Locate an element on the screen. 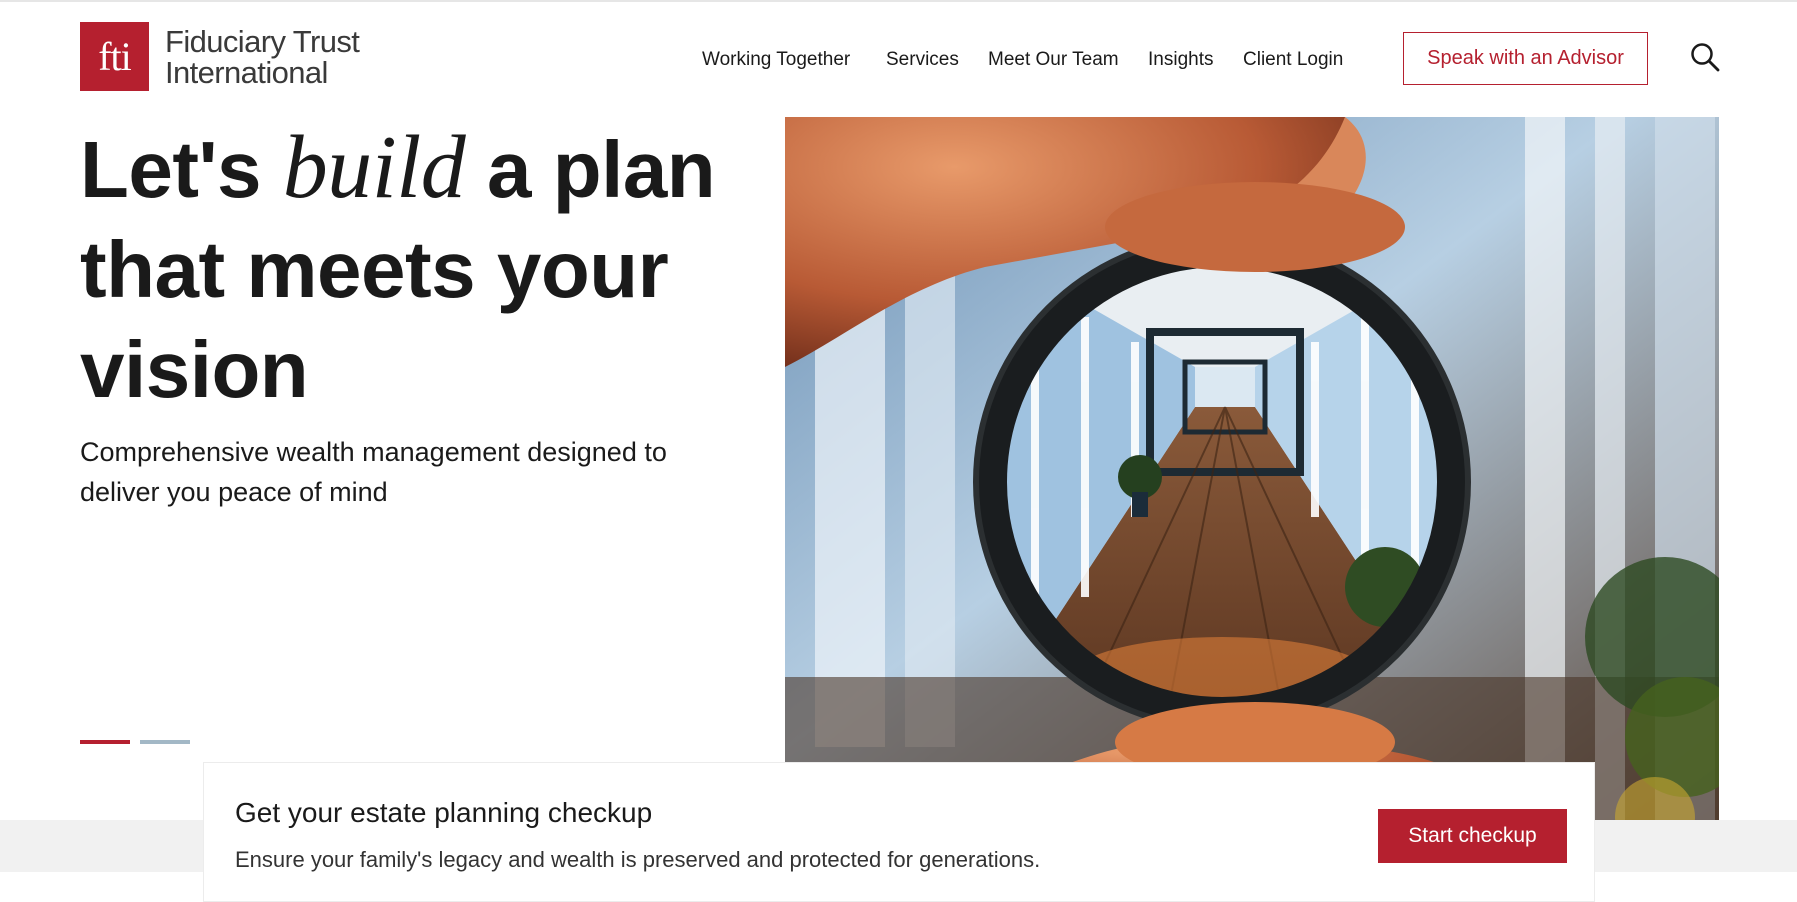  logo-wordmark: Fiduciary Trust International is located at coordinates (262, 56).